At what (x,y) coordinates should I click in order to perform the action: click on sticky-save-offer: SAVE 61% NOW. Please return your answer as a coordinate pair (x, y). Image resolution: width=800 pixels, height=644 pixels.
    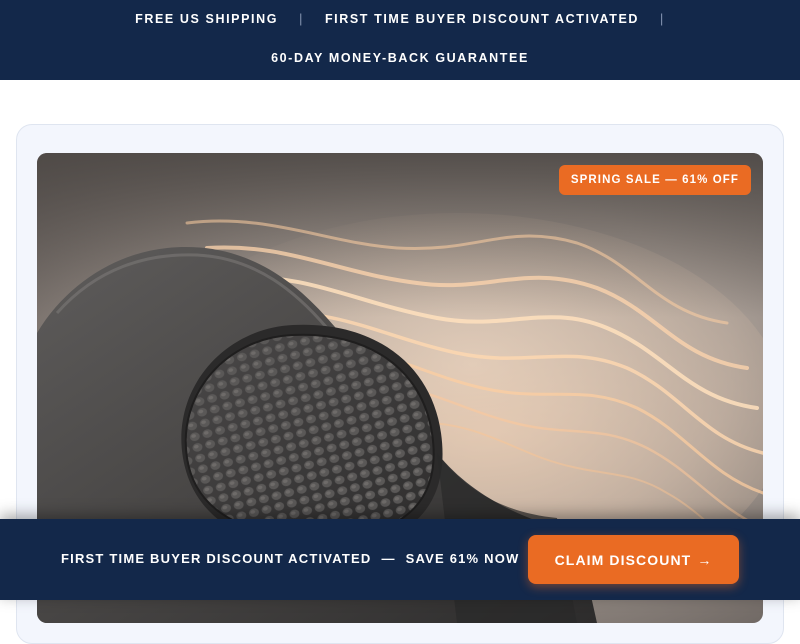
    Looking at the image, I should click on (462, 558).